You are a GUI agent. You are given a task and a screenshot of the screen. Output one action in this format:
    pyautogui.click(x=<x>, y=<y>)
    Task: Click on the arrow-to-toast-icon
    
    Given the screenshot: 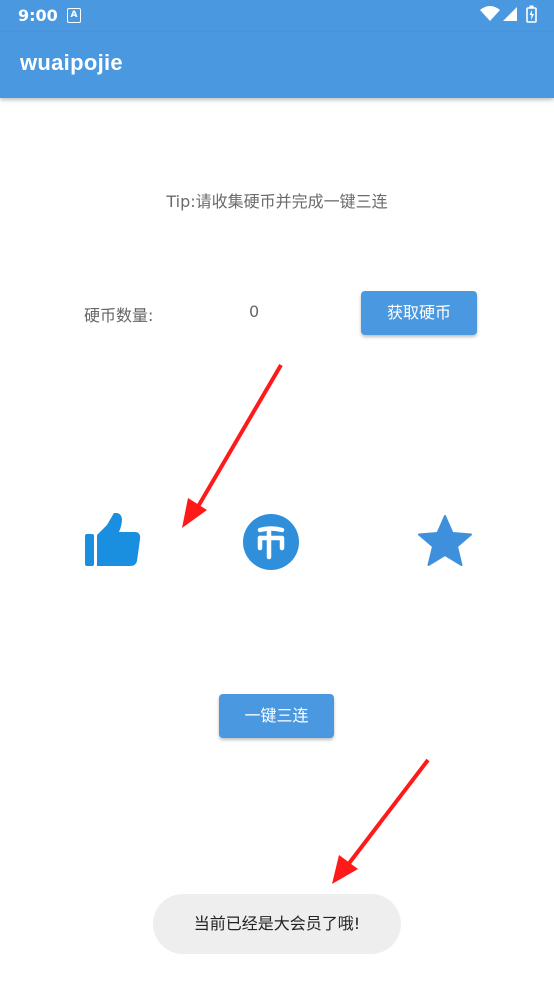 What is the action you would take?
    pyautogui.click(x=381, y=821)
    